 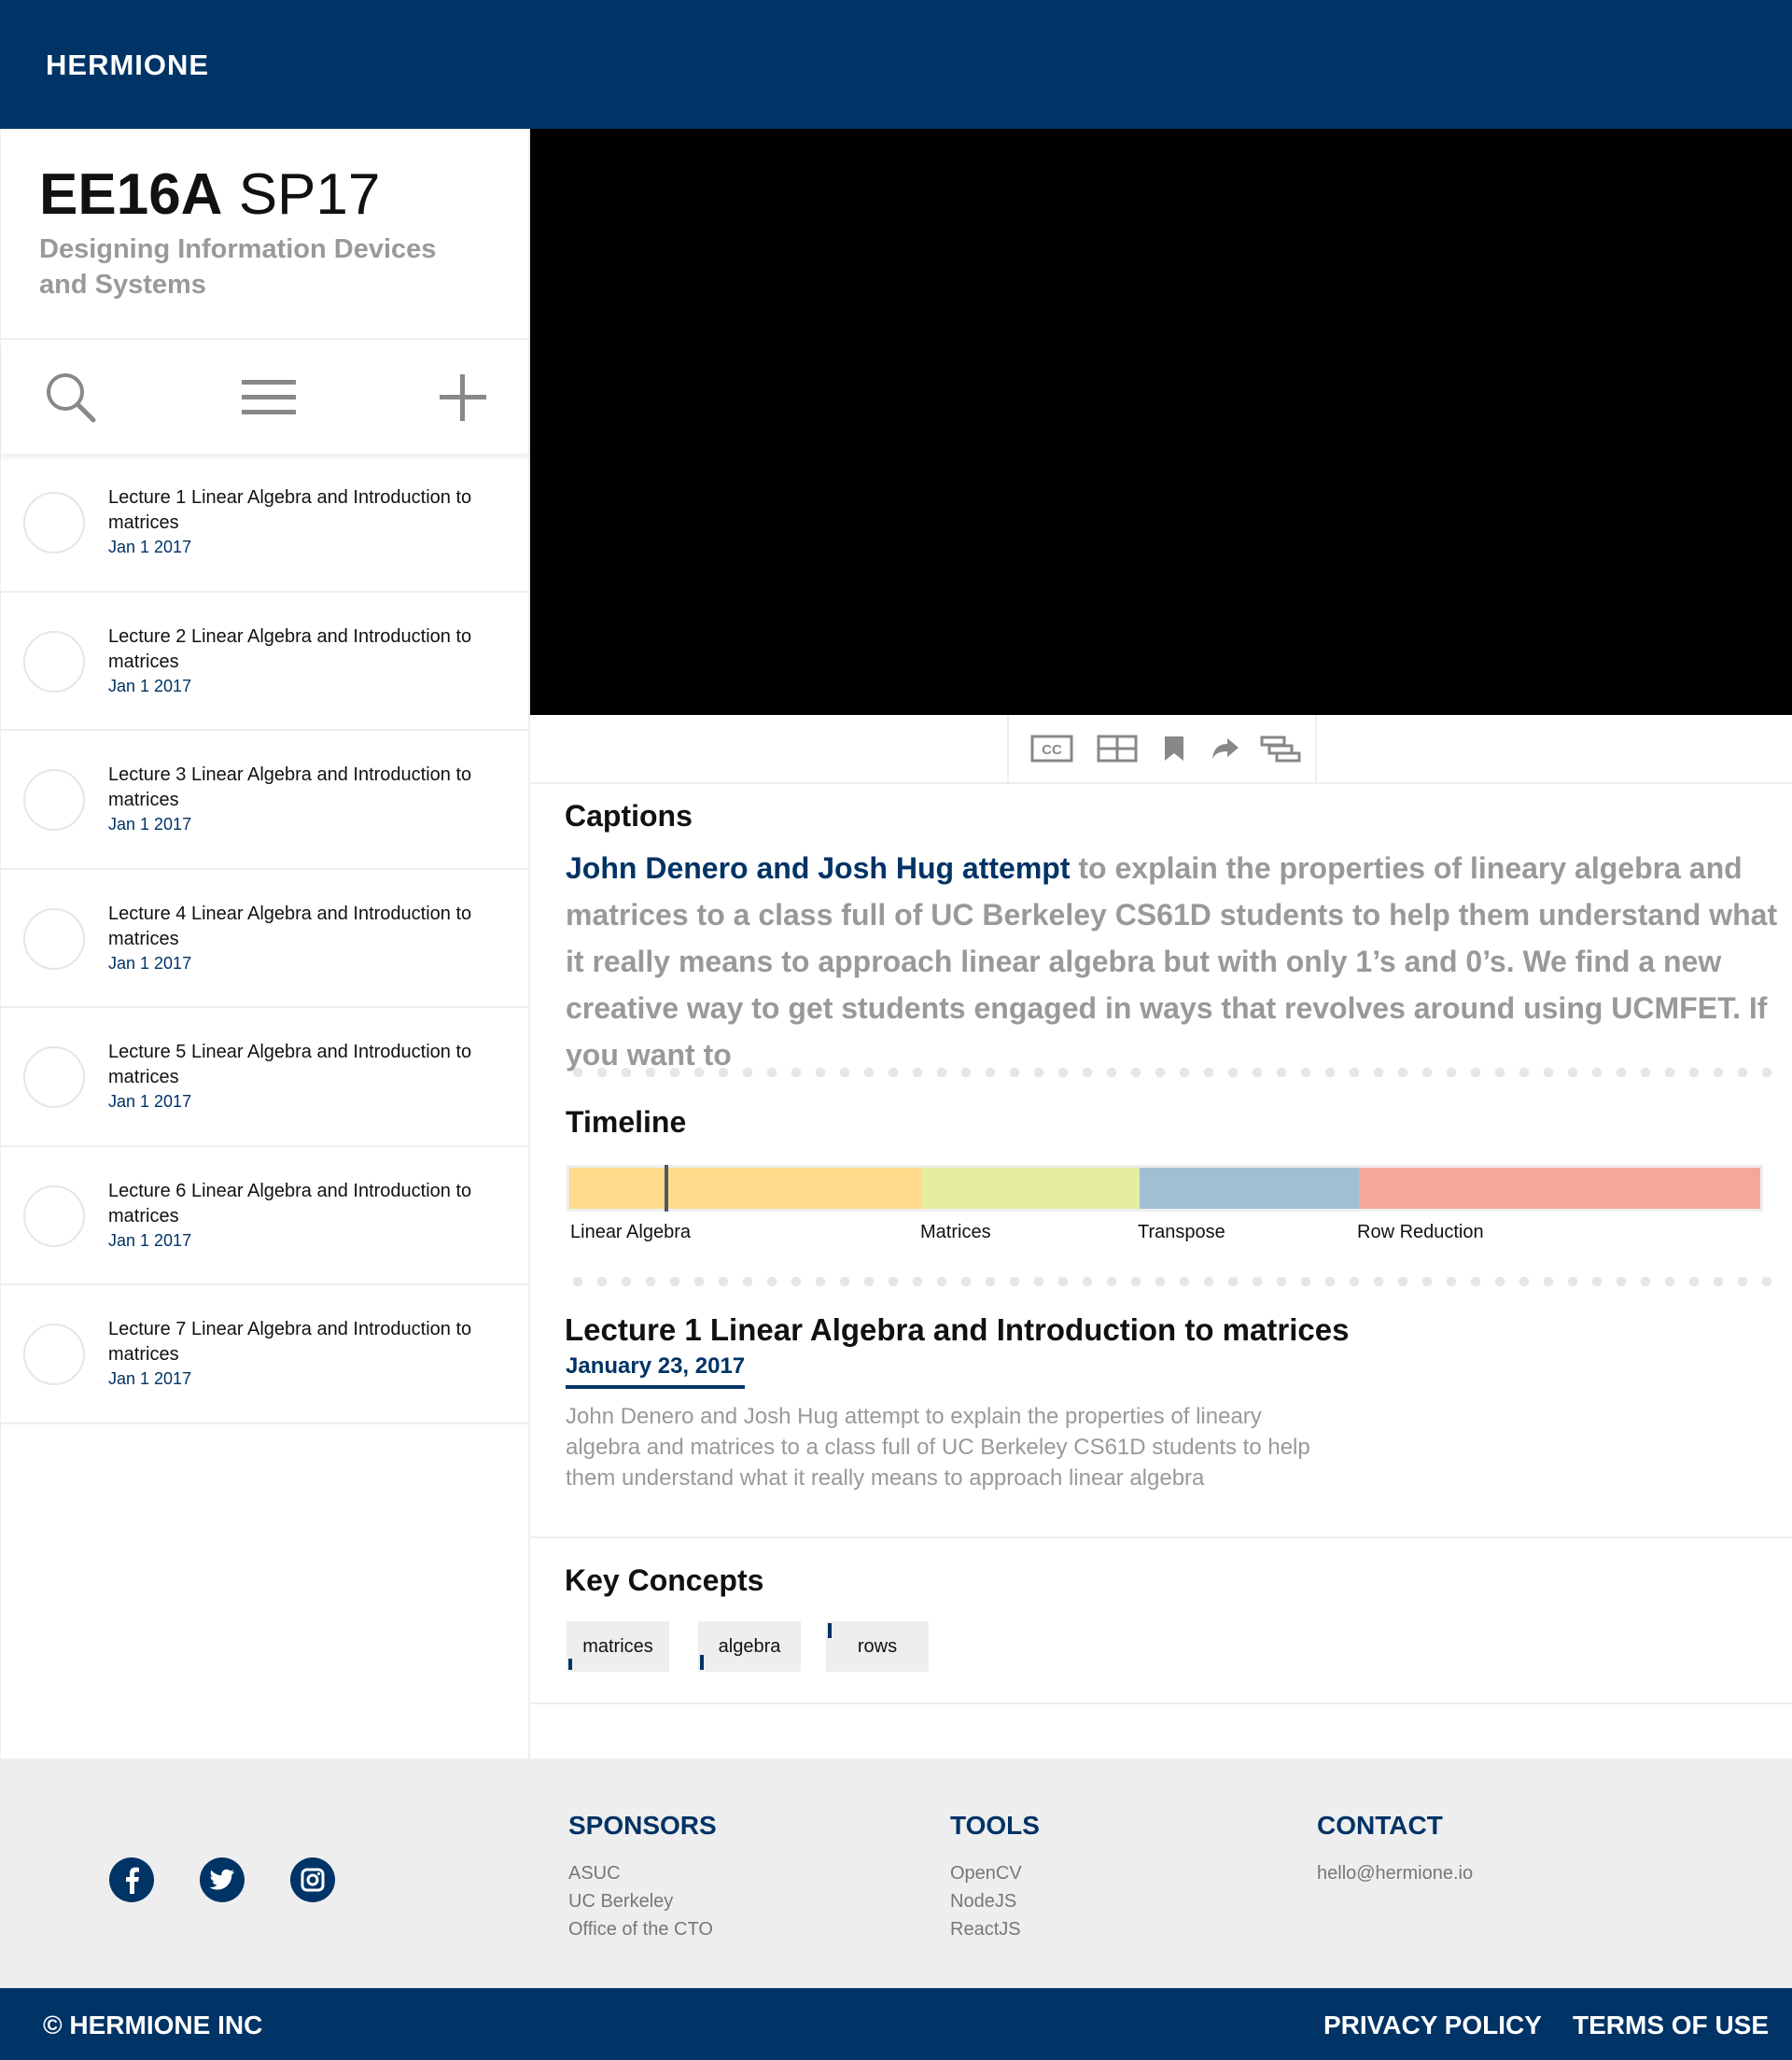 I want to click on timeline-segment-matrices, so click(x=1031, y=1188).